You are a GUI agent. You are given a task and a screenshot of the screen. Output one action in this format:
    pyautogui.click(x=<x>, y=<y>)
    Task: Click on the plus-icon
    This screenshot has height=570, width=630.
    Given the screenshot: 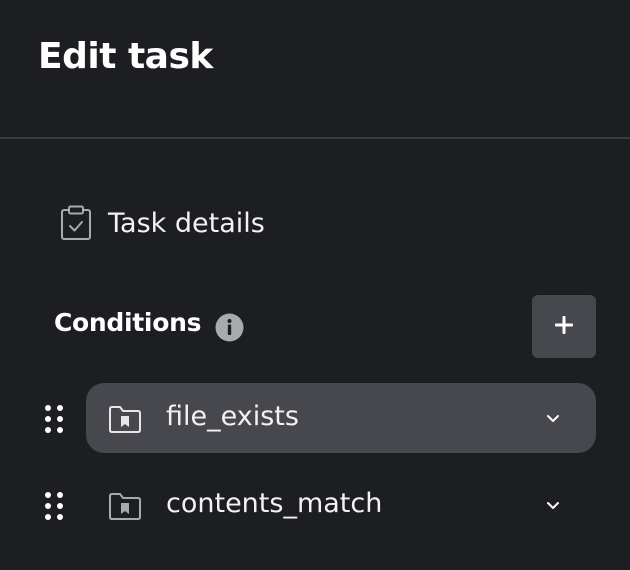 What is the action you would take?
    pyautogui.click(x=564, y=327)
    